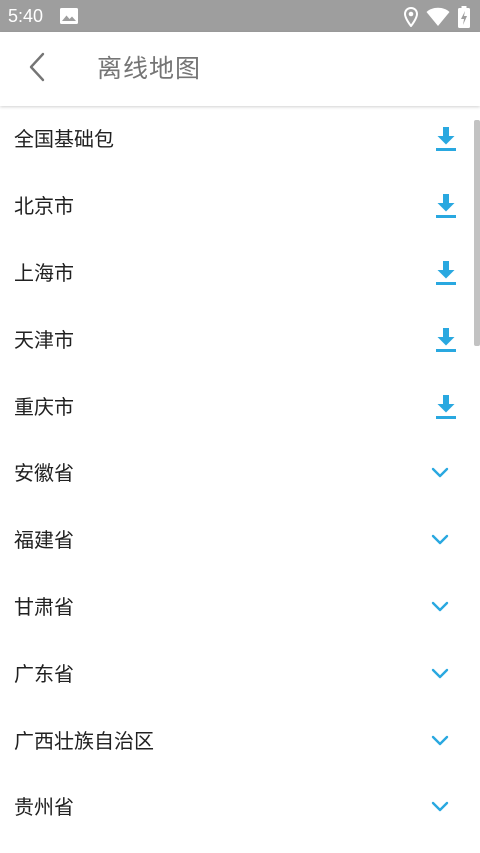 Image resolution: width=480 pixels, height=853 pixels. Describe the element at coordinates (64, 139) in the screenshot. I see `list-item-label: 全国基础包` at that location.